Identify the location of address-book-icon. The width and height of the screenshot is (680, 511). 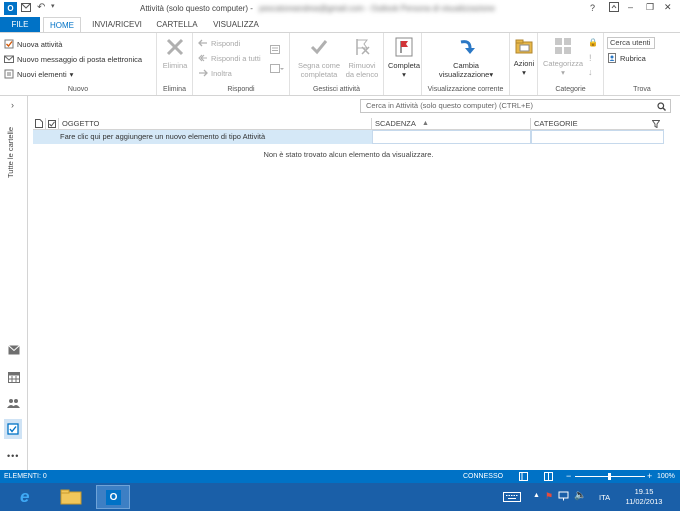
(612, 58).